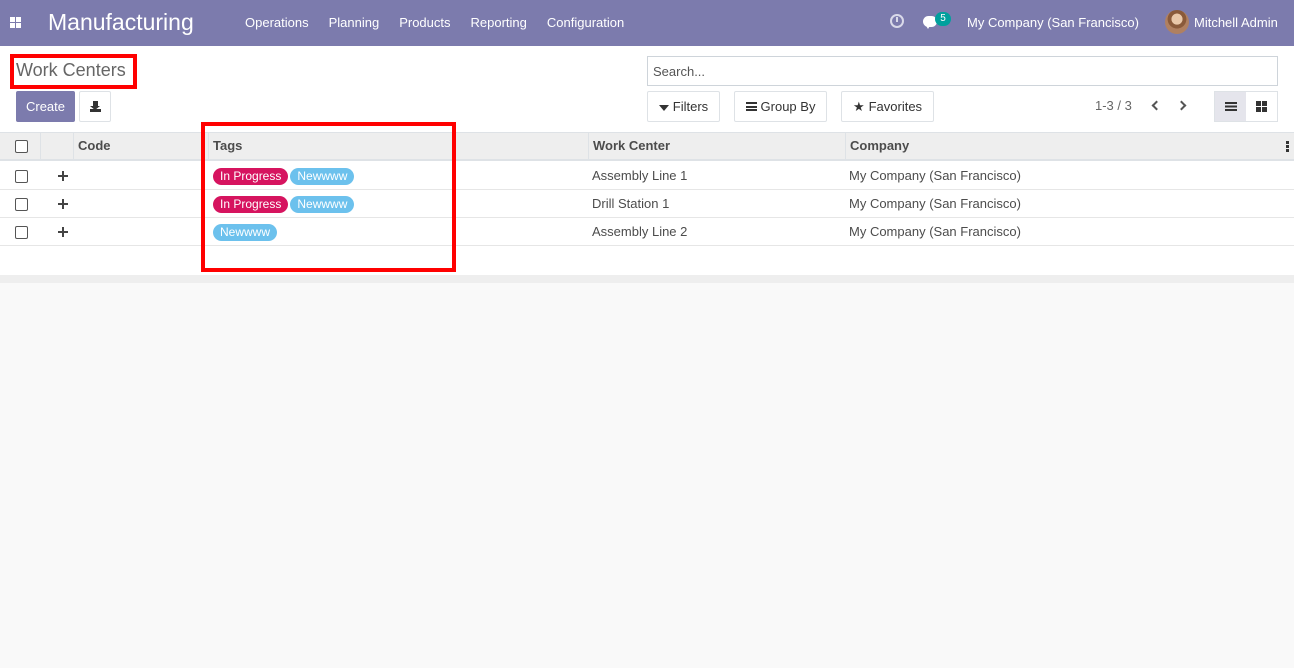  What do you see at coordinates (1177, 22) in the screenshot?
I see `user-avatar` at bounding box center [1177, 22].